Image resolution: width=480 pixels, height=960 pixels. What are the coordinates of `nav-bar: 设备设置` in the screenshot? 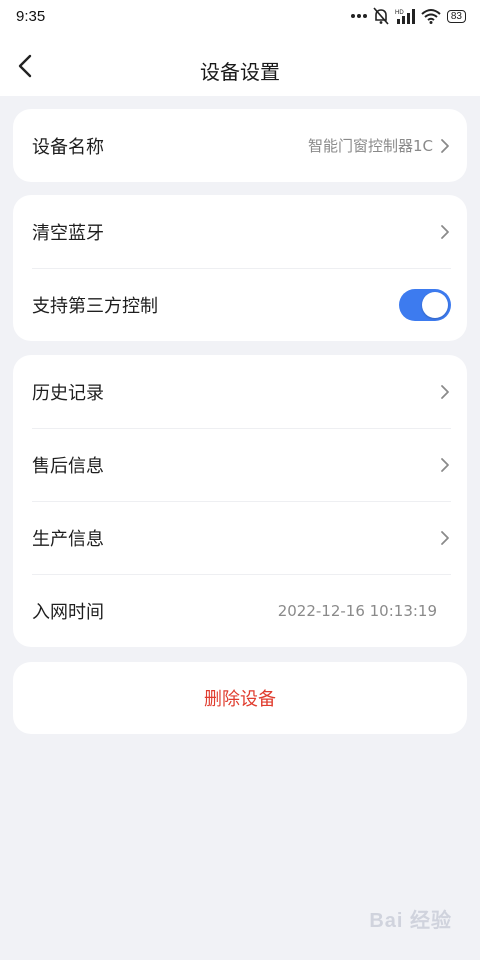 It's located at (240, 66).